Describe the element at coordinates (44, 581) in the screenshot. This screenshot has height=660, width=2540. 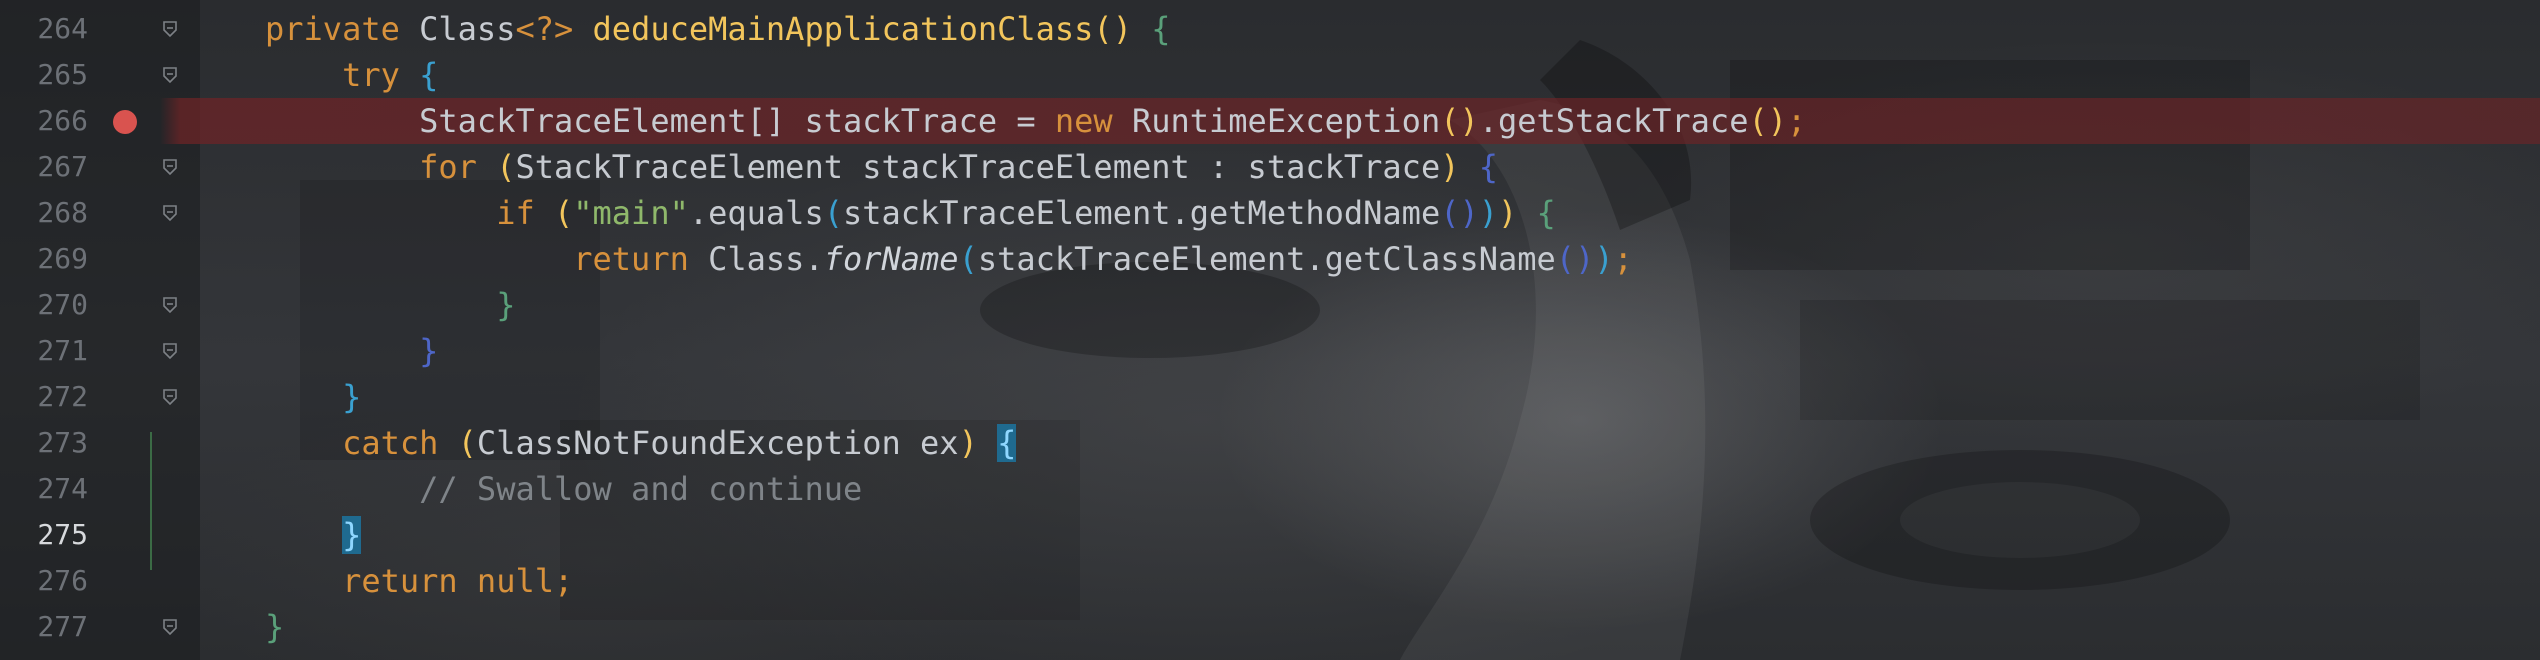
I see `line-number: 276` at that location.